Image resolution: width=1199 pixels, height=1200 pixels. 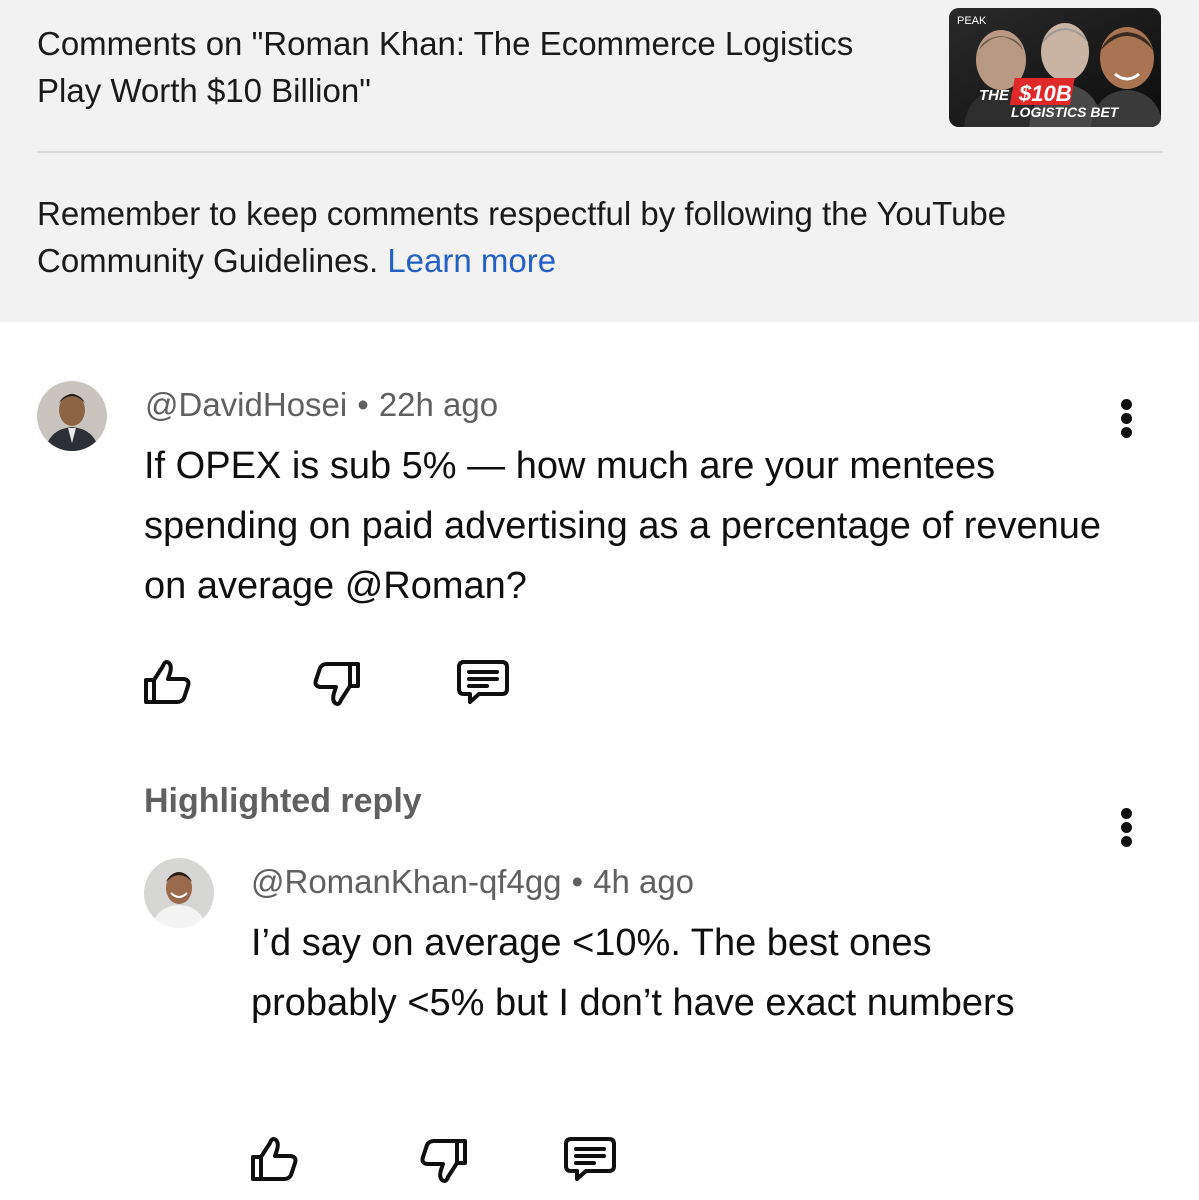 I want to click on thumbnail-text-the: THE, so click(x=994, y=95).